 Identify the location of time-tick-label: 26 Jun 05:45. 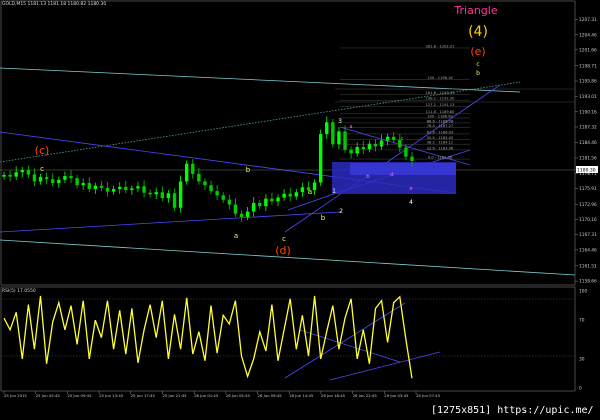
(238, 395).